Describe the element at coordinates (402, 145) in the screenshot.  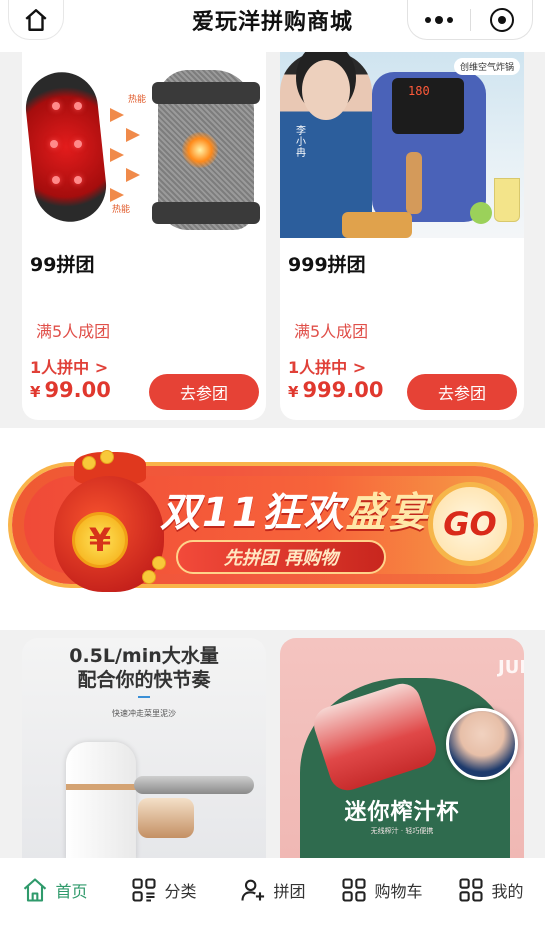
I see `air-fryer-image: 180 创维空气炸锅 李小冉` at that location.